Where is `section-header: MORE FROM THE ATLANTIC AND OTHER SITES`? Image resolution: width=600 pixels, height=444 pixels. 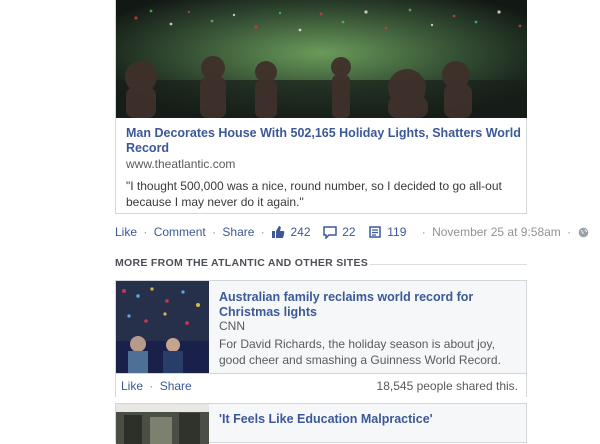 section-header: MORE FROM THE ATLANTIC AND OTHER SITES is located at coordinates (242, 263).